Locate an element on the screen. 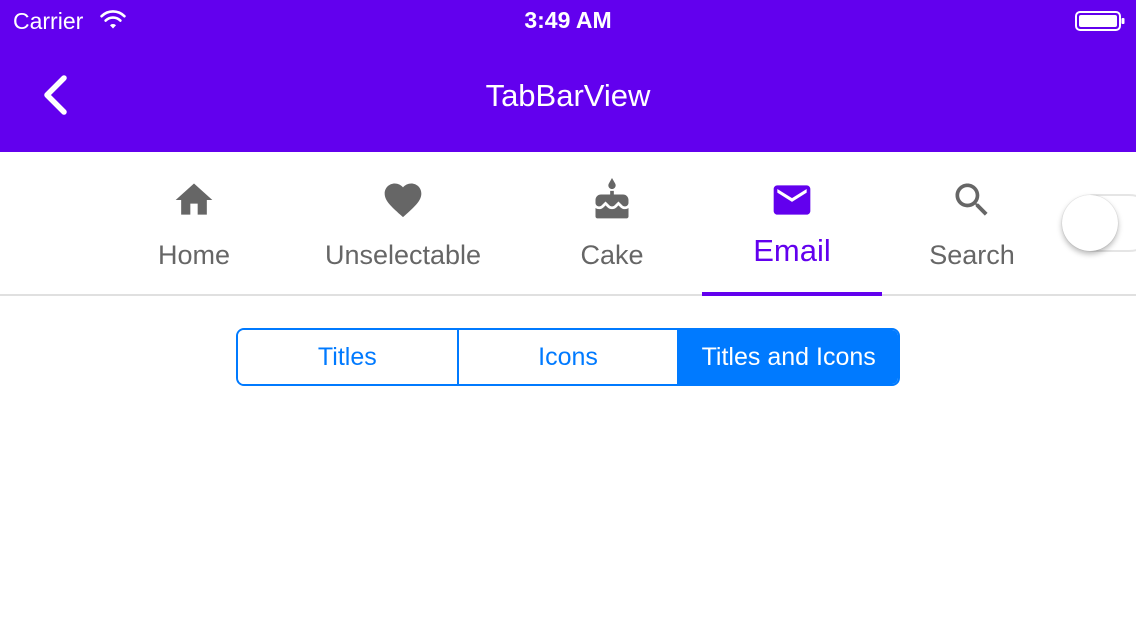  tab-email: Email is located at coordinates (792, 224).